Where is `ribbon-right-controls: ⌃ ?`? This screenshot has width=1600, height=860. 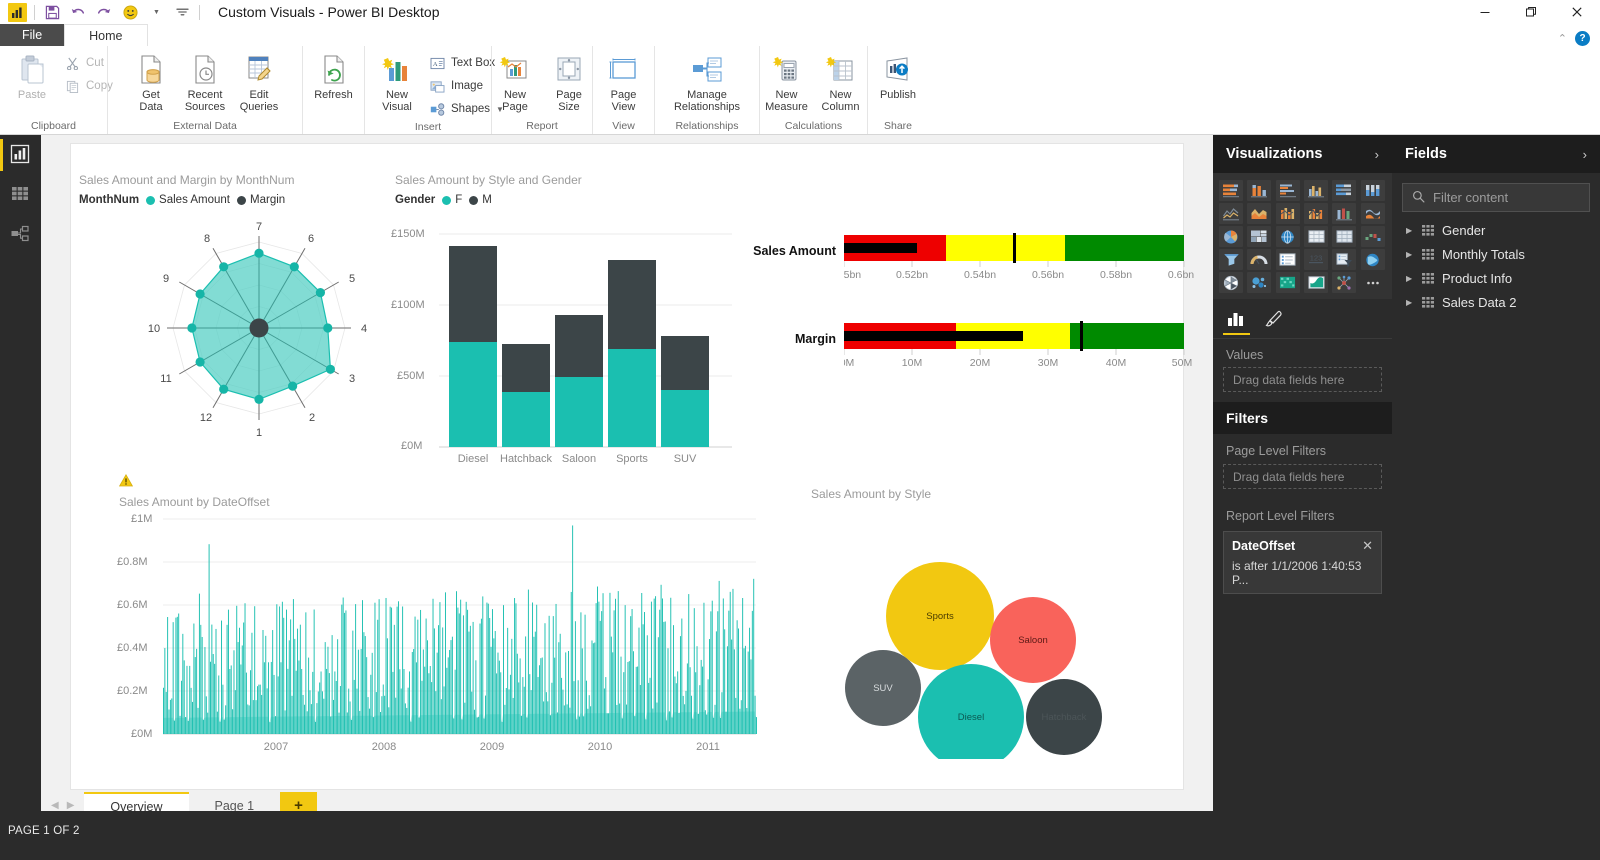
ribbon-right-controls: ⌃ ? is located at coordinates (1579, 38).